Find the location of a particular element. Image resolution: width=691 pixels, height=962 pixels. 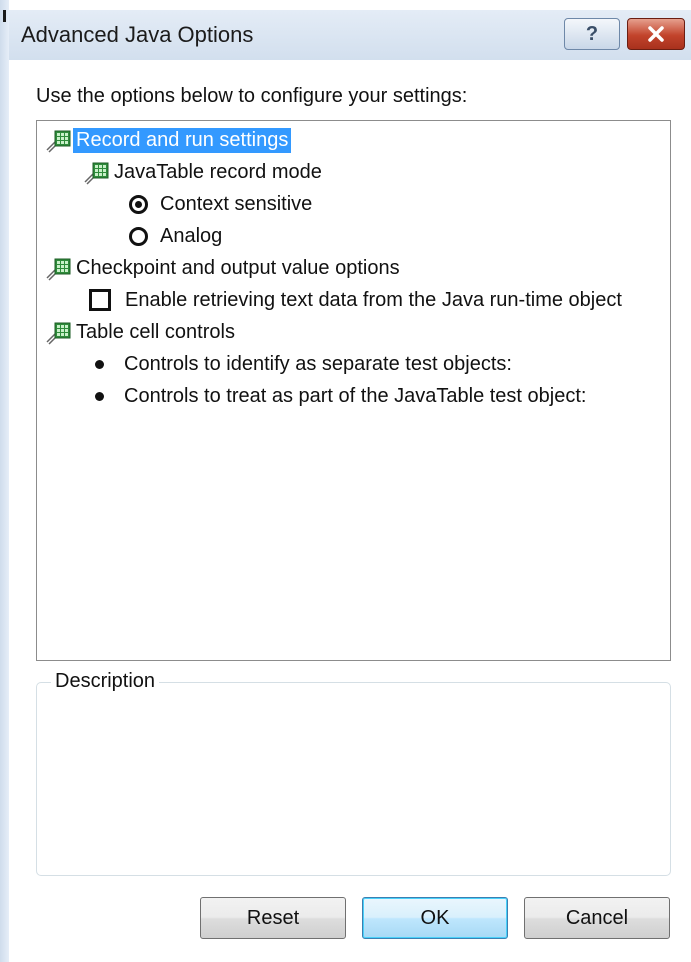

close-button is located at coordinates (656, 34).